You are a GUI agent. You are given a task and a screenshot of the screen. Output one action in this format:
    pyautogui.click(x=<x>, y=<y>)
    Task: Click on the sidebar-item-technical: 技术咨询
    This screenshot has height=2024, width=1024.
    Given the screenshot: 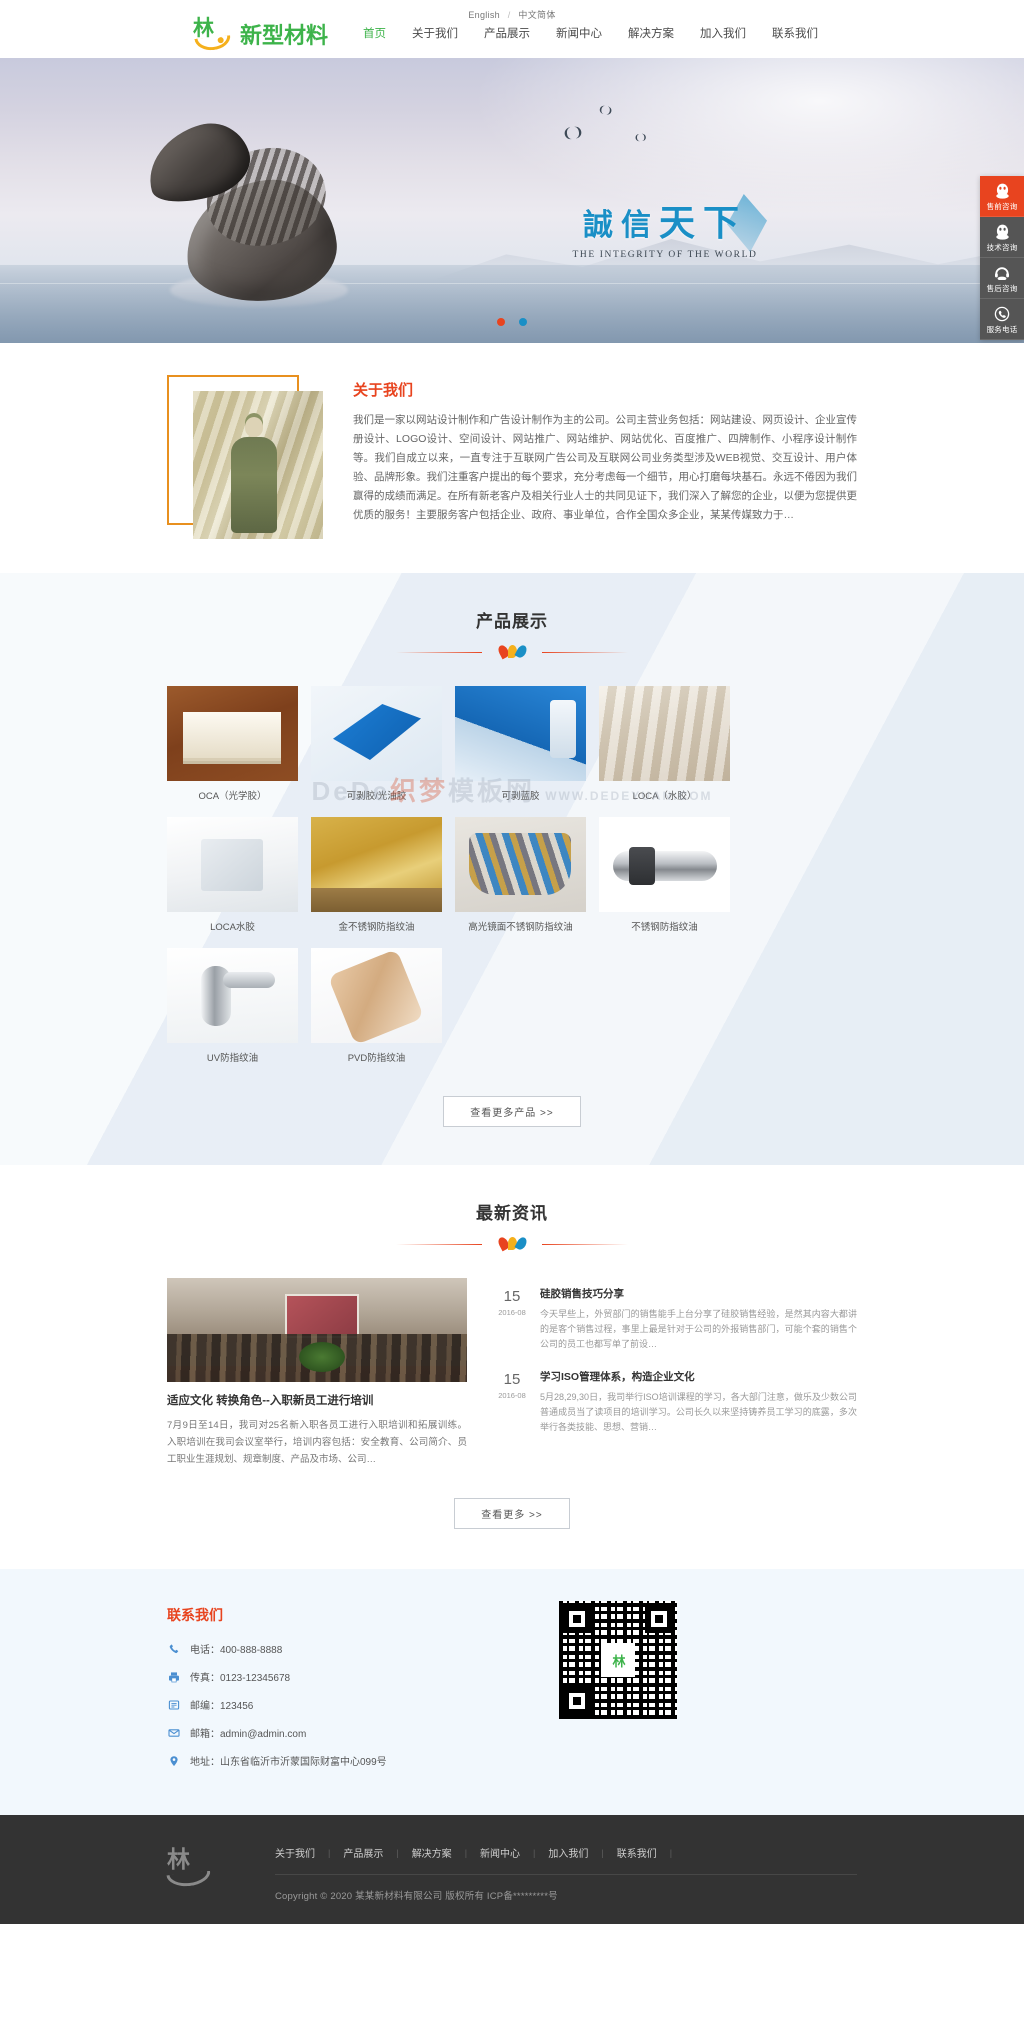 What is the action you would take?
    pyautogui.click(x=1002, y=237)
    